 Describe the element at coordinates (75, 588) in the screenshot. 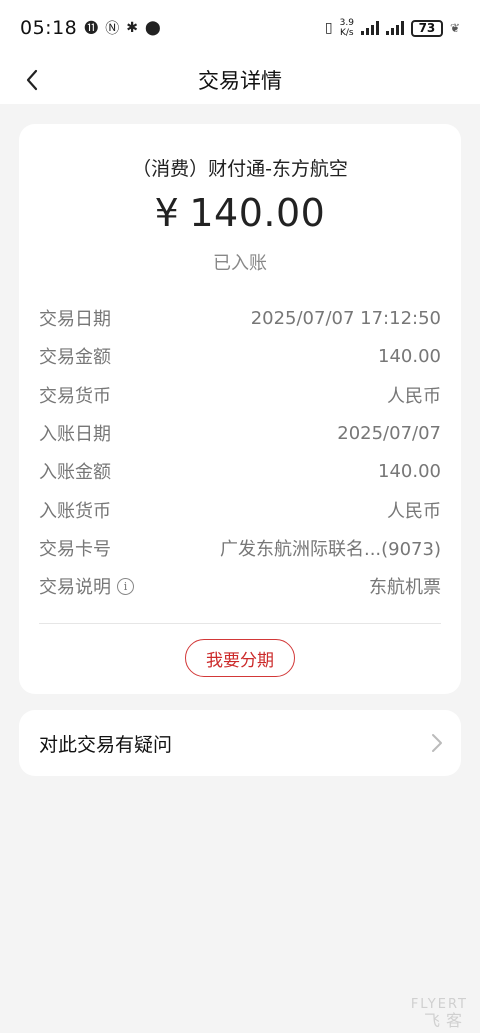

I see `row-label: 交易说明` at that location.